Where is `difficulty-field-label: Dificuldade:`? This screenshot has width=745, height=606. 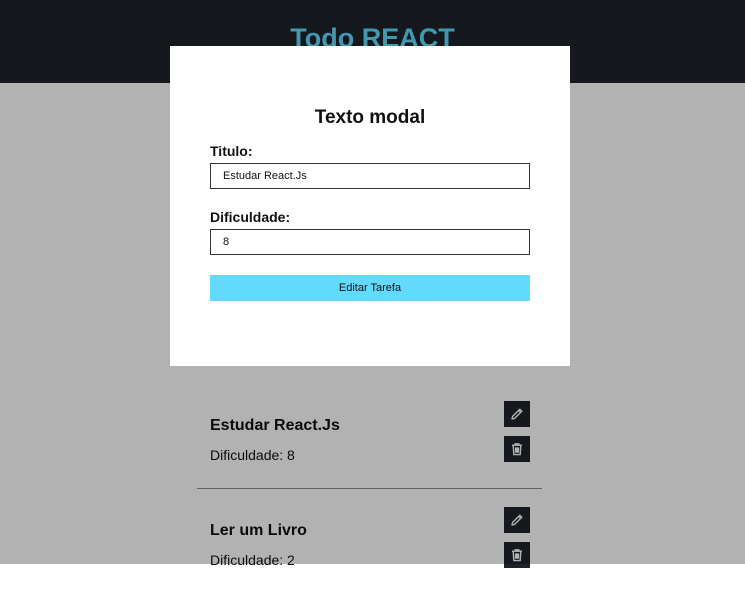
difficulty-field-label: Dificuldade: is located at coordinates (250, 217).